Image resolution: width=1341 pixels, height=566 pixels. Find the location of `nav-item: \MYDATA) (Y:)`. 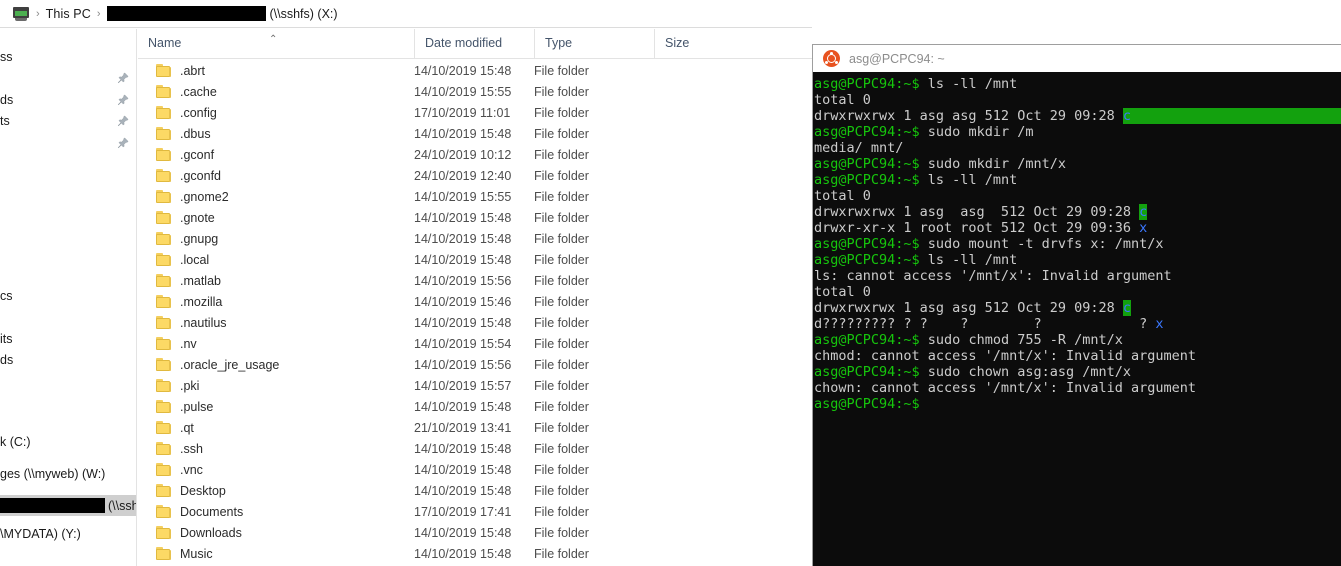

nav-item: \MYDATA) (Y:) is located at coordinates (68, 533).